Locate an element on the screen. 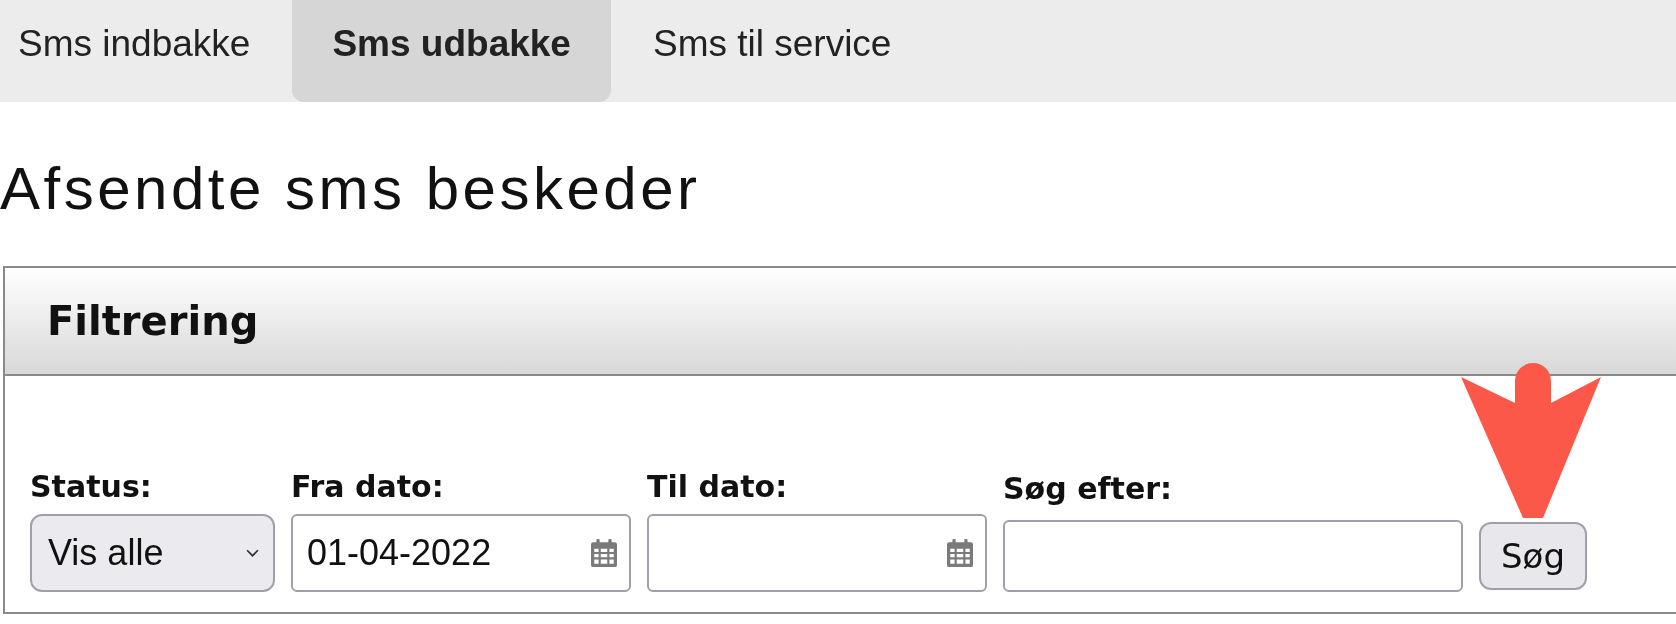  date-field is located at coordinates (817, 553).